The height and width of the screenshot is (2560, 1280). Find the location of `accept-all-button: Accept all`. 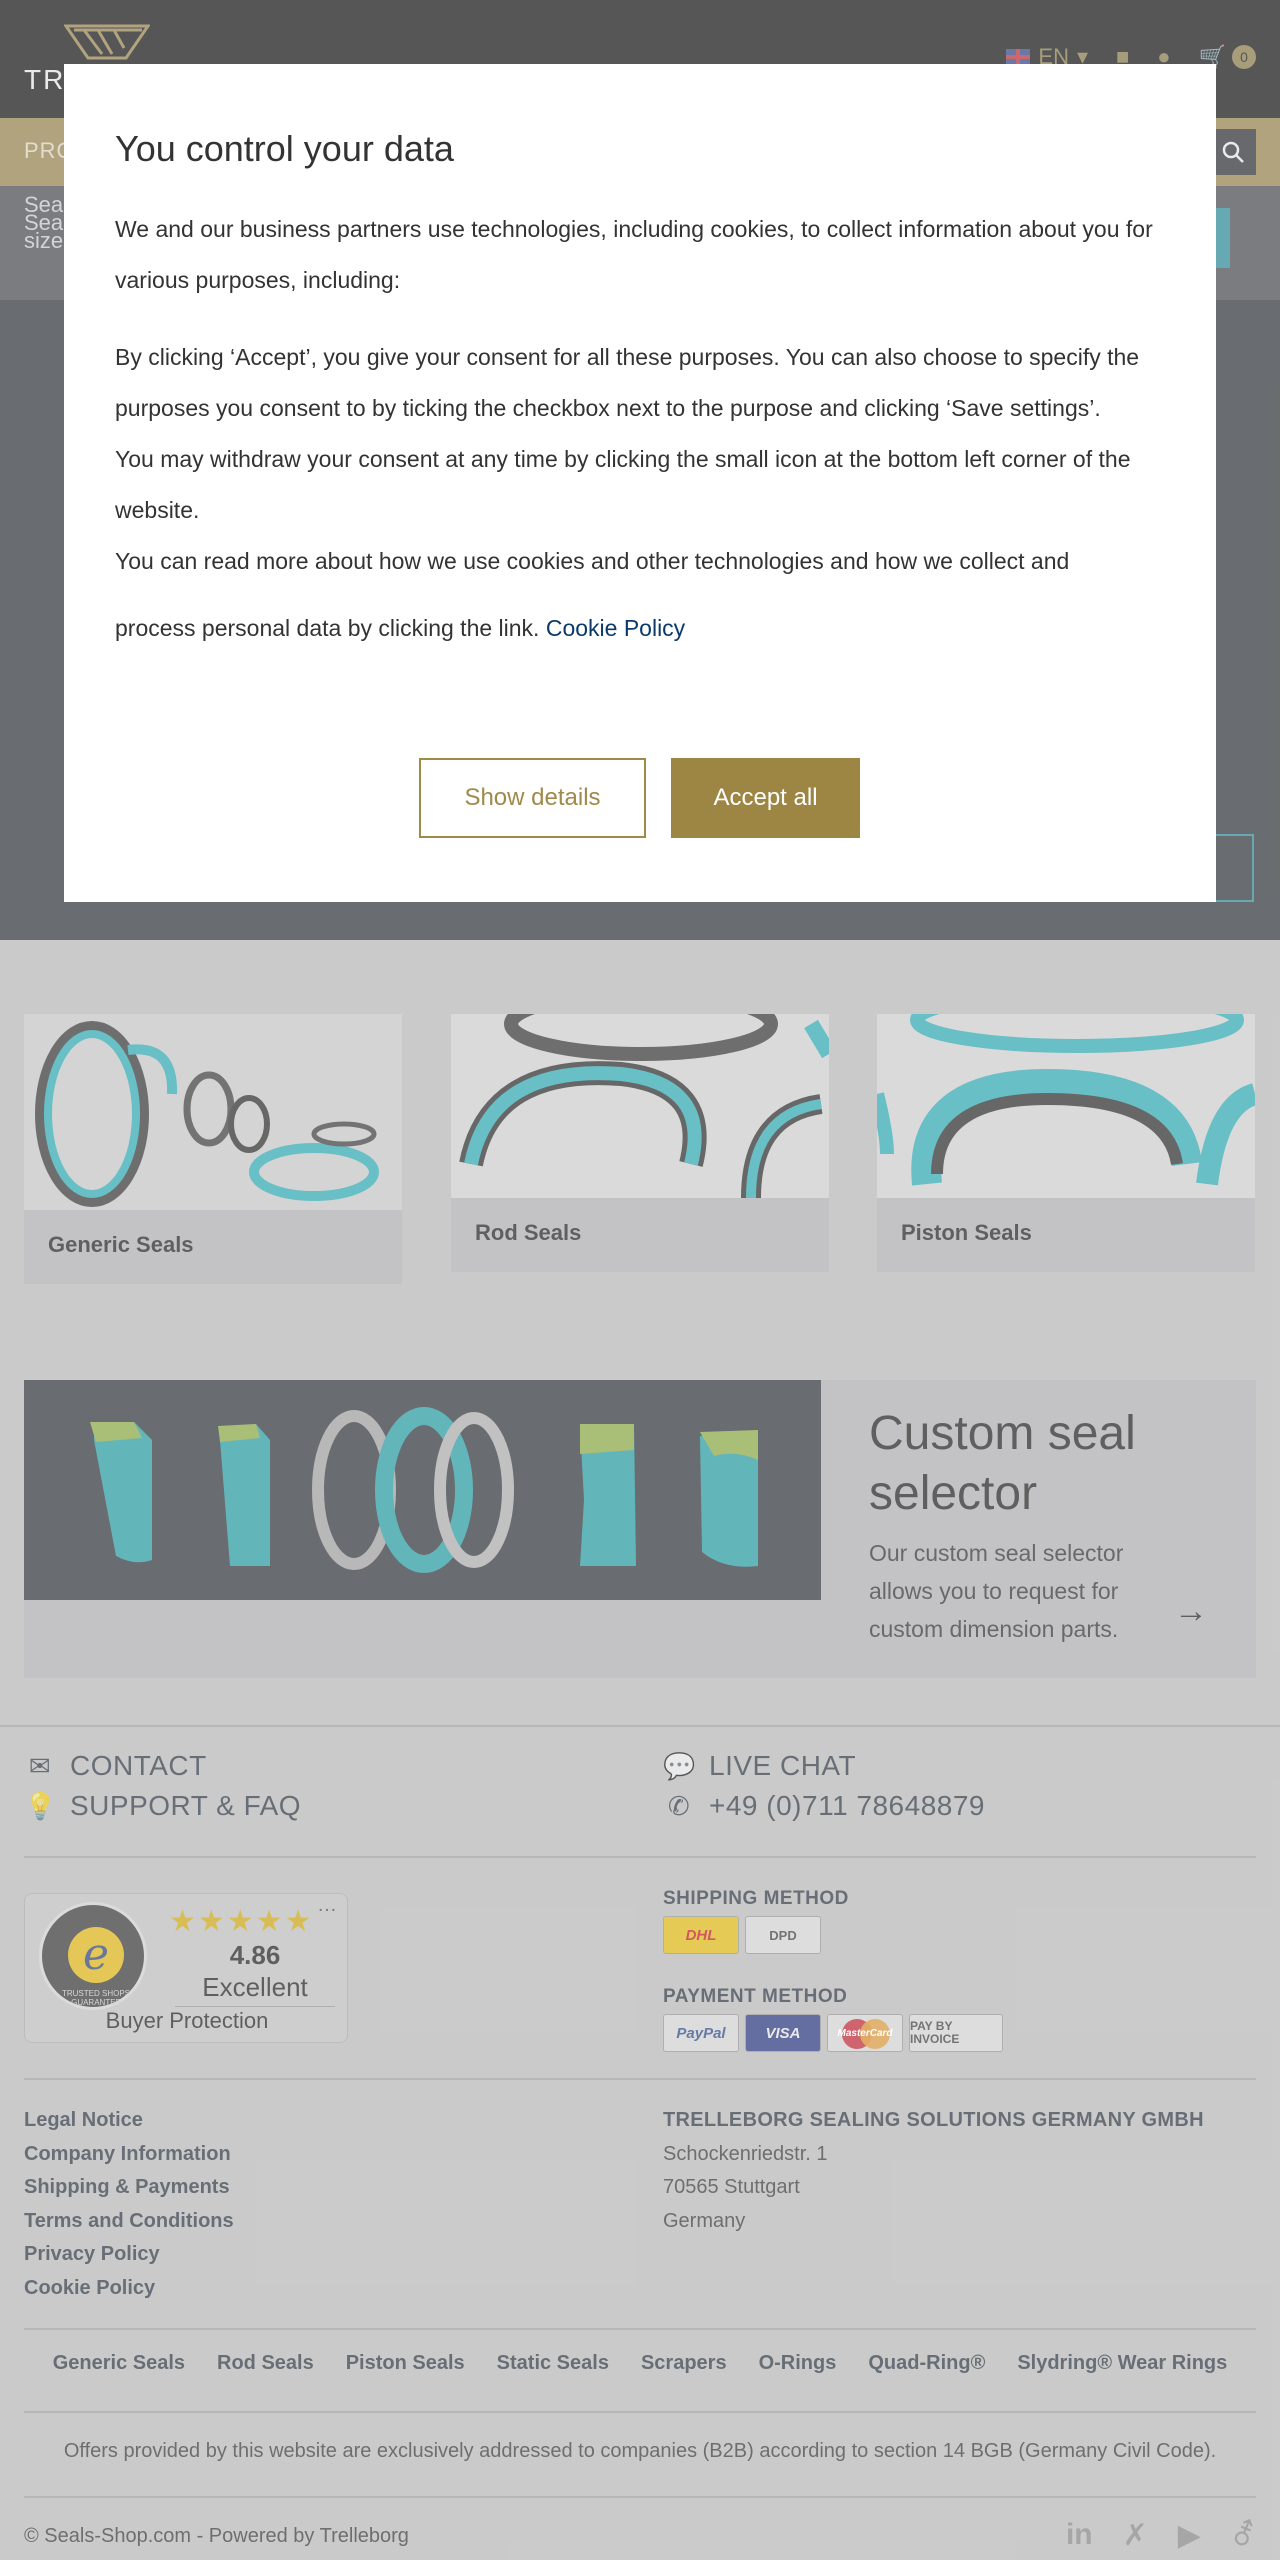

accept-all-button: Accept all is located at coordinates (765, 798).